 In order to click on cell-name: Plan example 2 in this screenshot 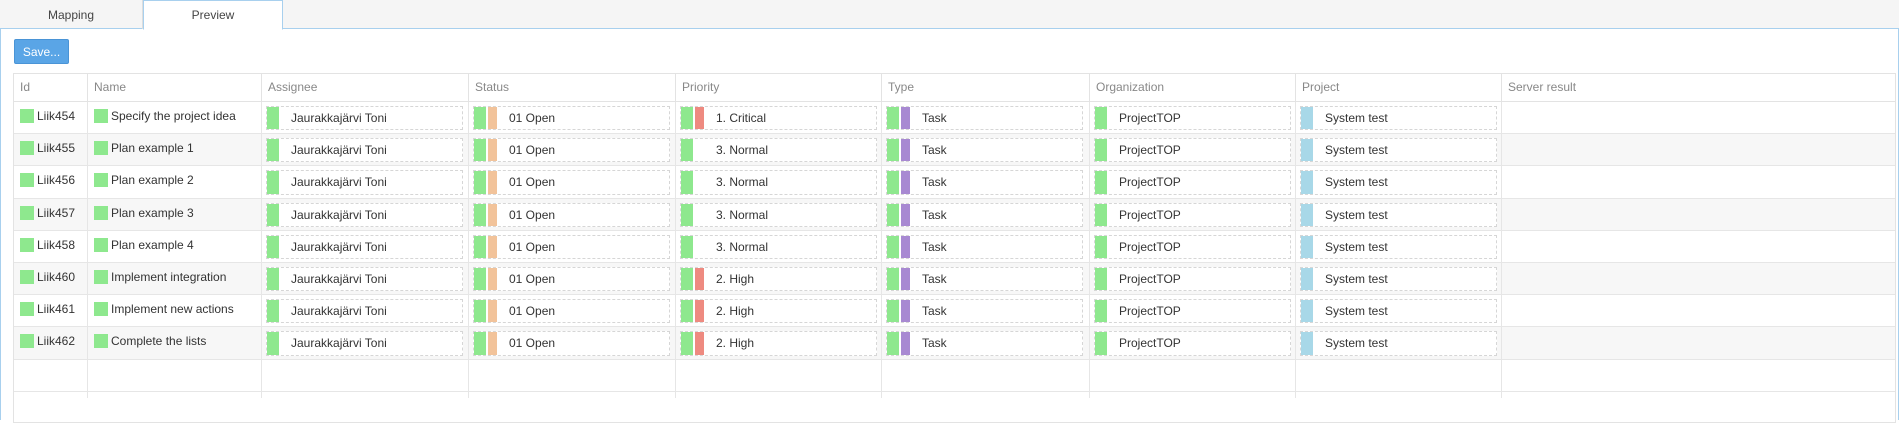, I will do `click(175, 182)`.